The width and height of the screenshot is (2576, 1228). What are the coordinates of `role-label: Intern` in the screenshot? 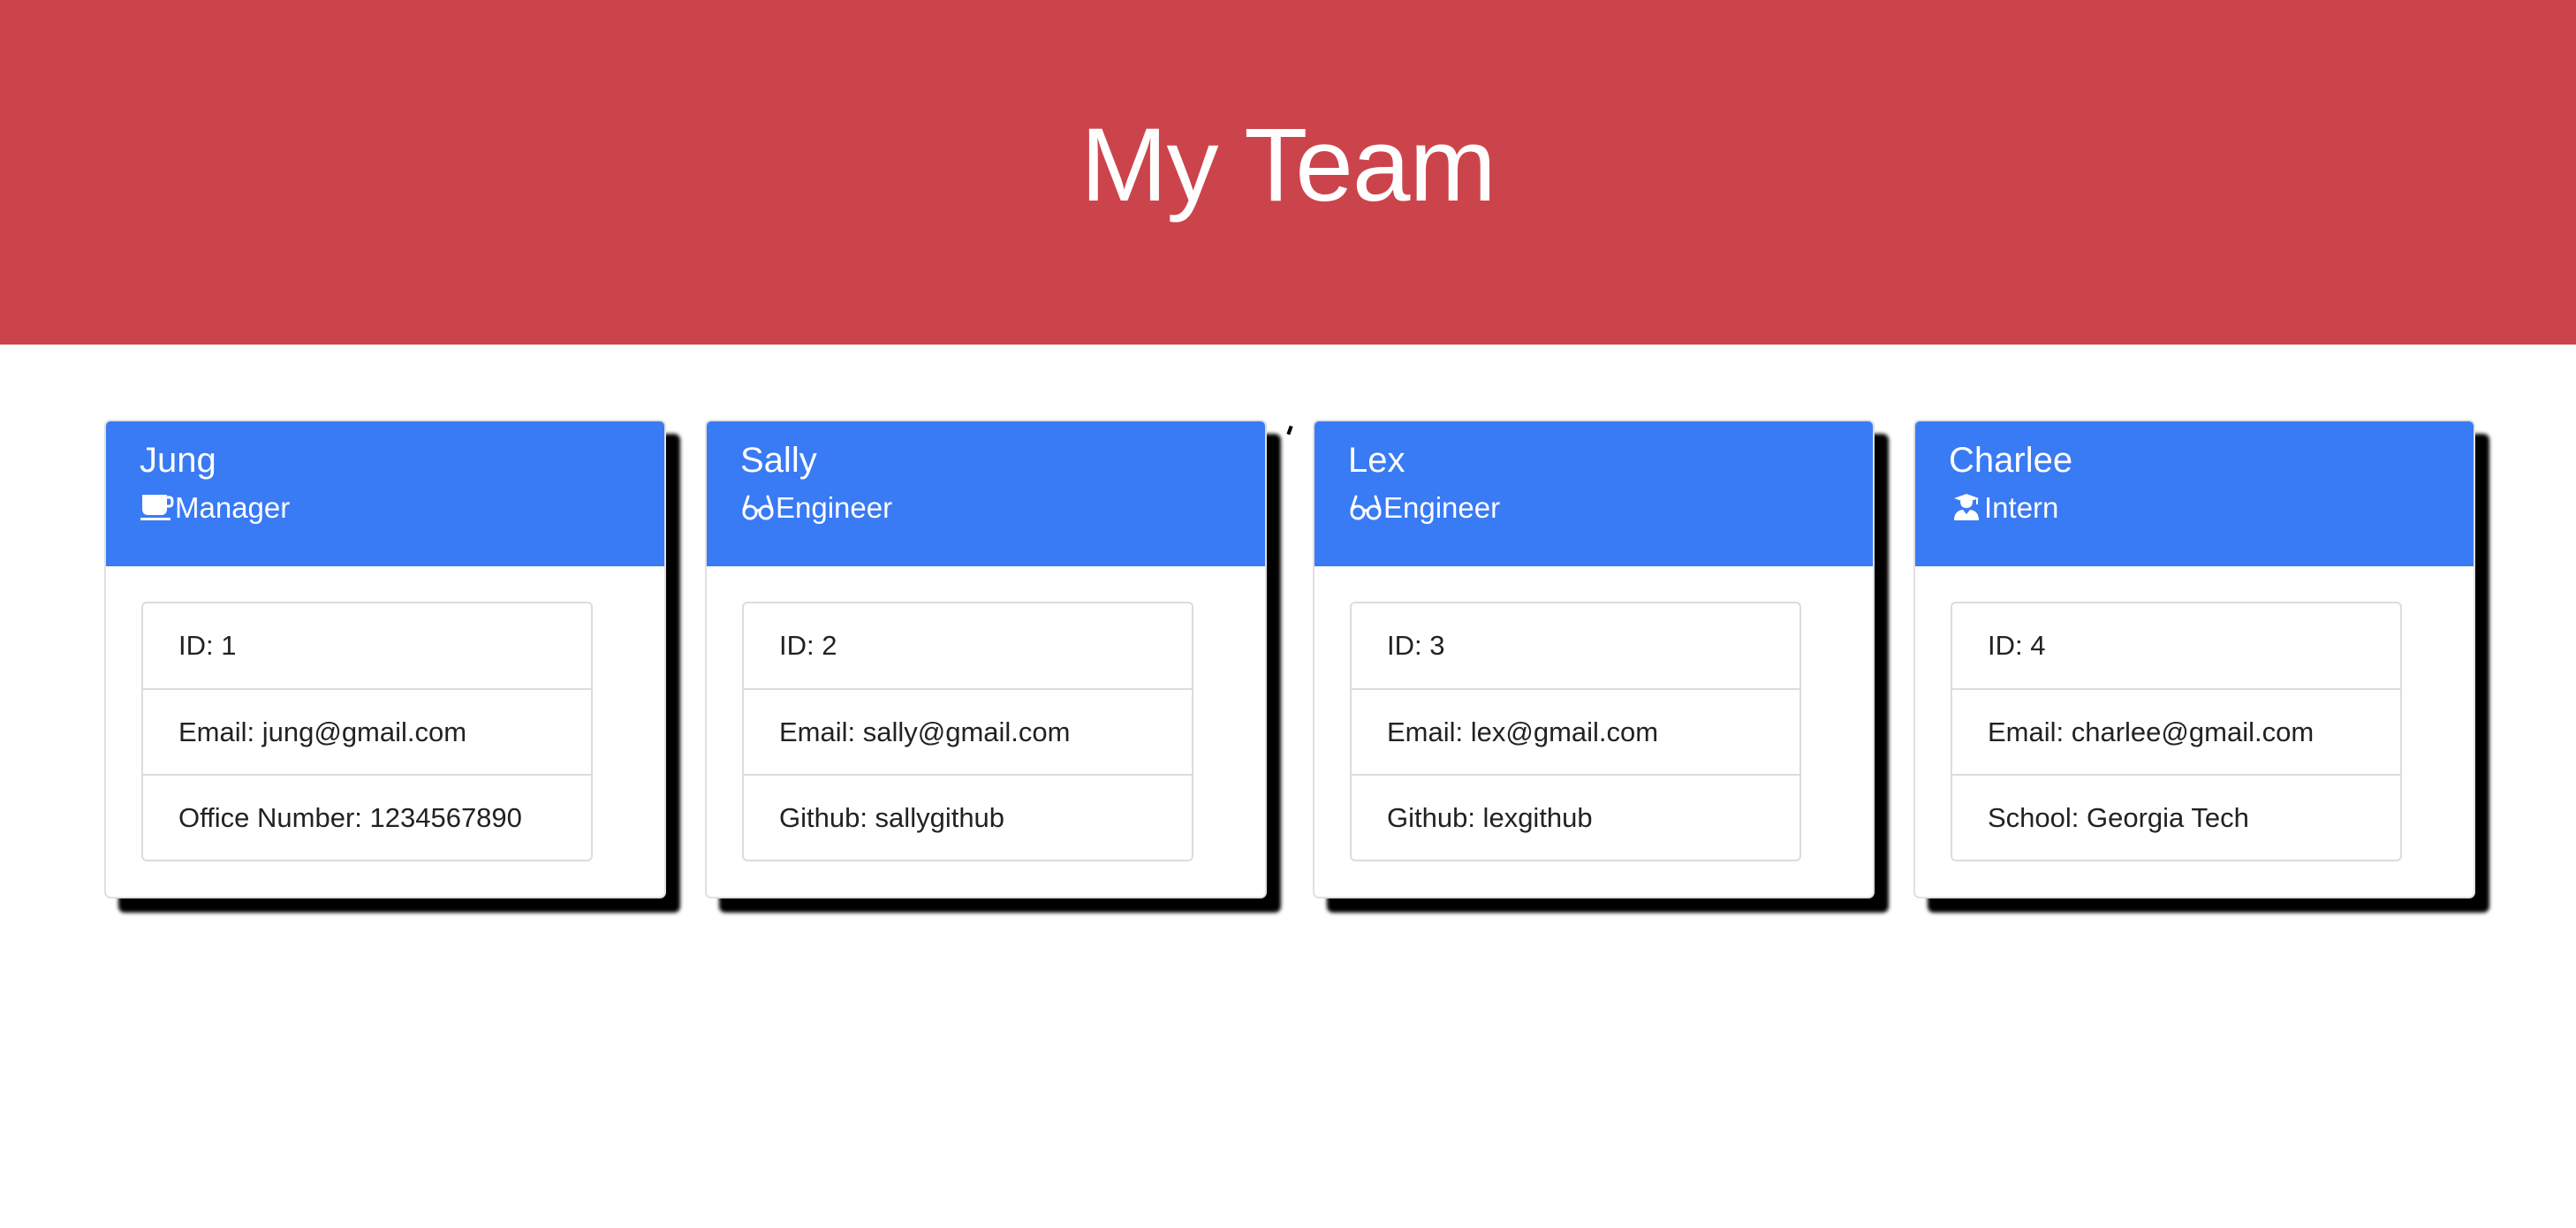 It's located at (2022, 507).